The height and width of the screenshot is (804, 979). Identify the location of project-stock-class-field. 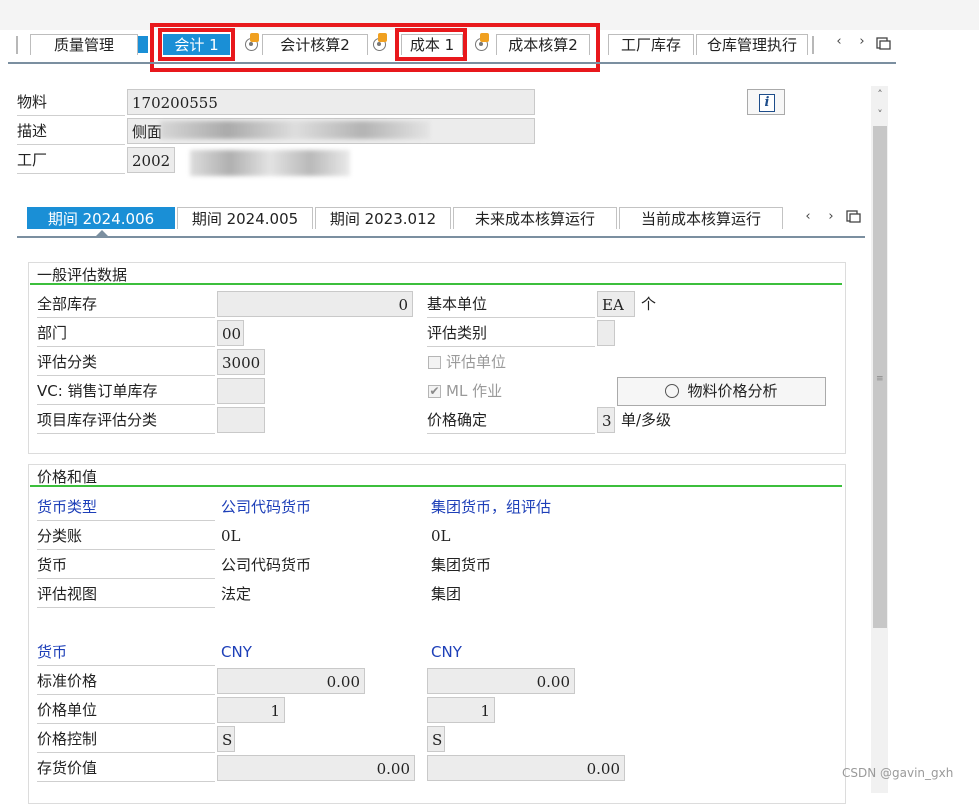
(241, 420).